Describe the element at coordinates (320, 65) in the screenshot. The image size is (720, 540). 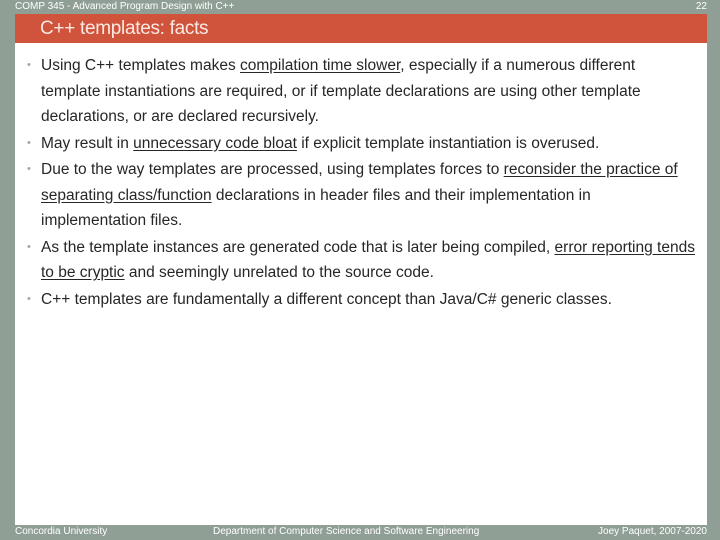
I see `underlined-text: compilation time slower` at that location.